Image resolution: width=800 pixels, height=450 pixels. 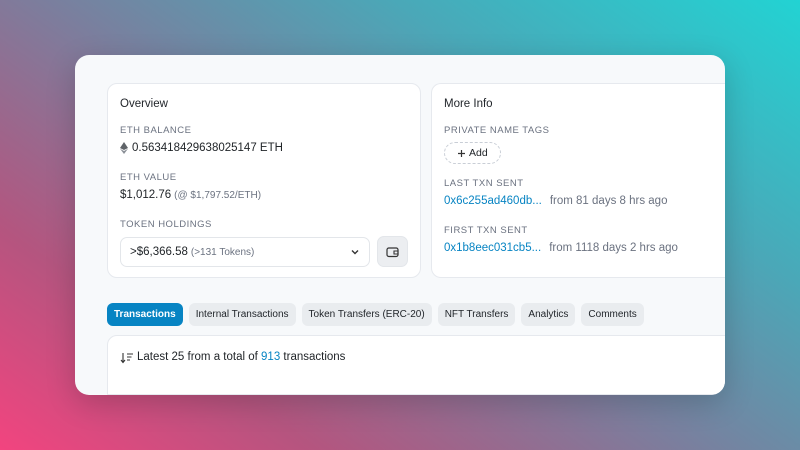 I want to click on tab-transactions: Transactions, so click(x=145, y=314).